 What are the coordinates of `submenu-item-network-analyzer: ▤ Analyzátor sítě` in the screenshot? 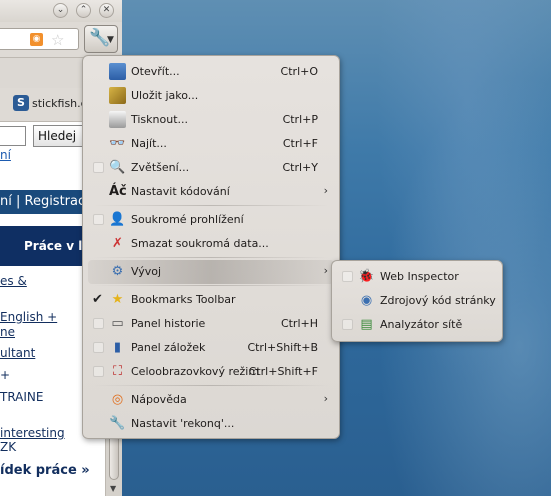 It's located at (417, 325).